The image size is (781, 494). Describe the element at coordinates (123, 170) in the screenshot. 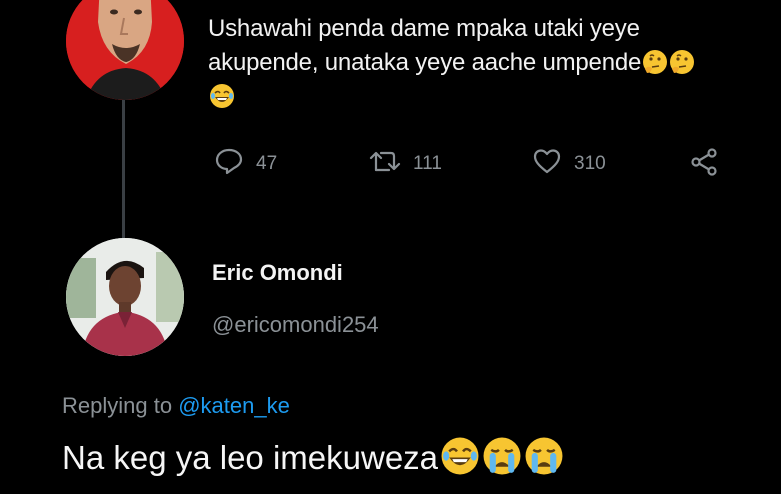

I see `thread-connector-line` at that location.